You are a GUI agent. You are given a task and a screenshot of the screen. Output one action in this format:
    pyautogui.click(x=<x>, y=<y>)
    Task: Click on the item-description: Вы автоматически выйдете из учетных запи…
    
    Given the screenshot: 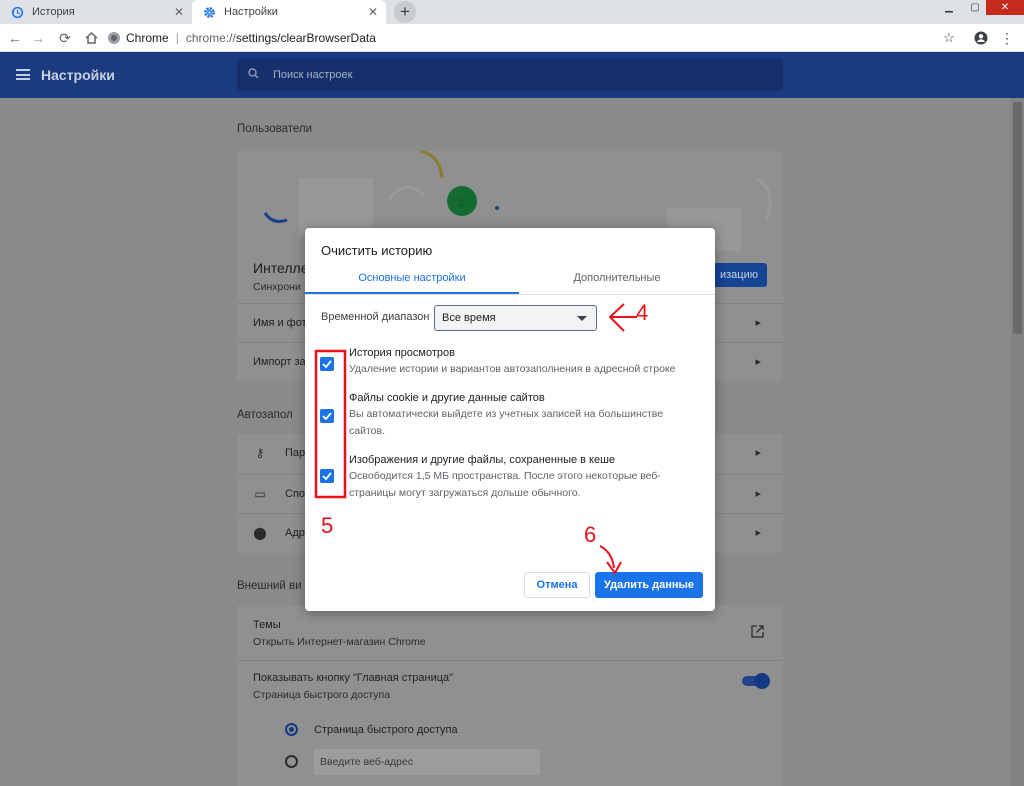 What is the action you would take?
    pyautogui.click(x=506, y=422)
    